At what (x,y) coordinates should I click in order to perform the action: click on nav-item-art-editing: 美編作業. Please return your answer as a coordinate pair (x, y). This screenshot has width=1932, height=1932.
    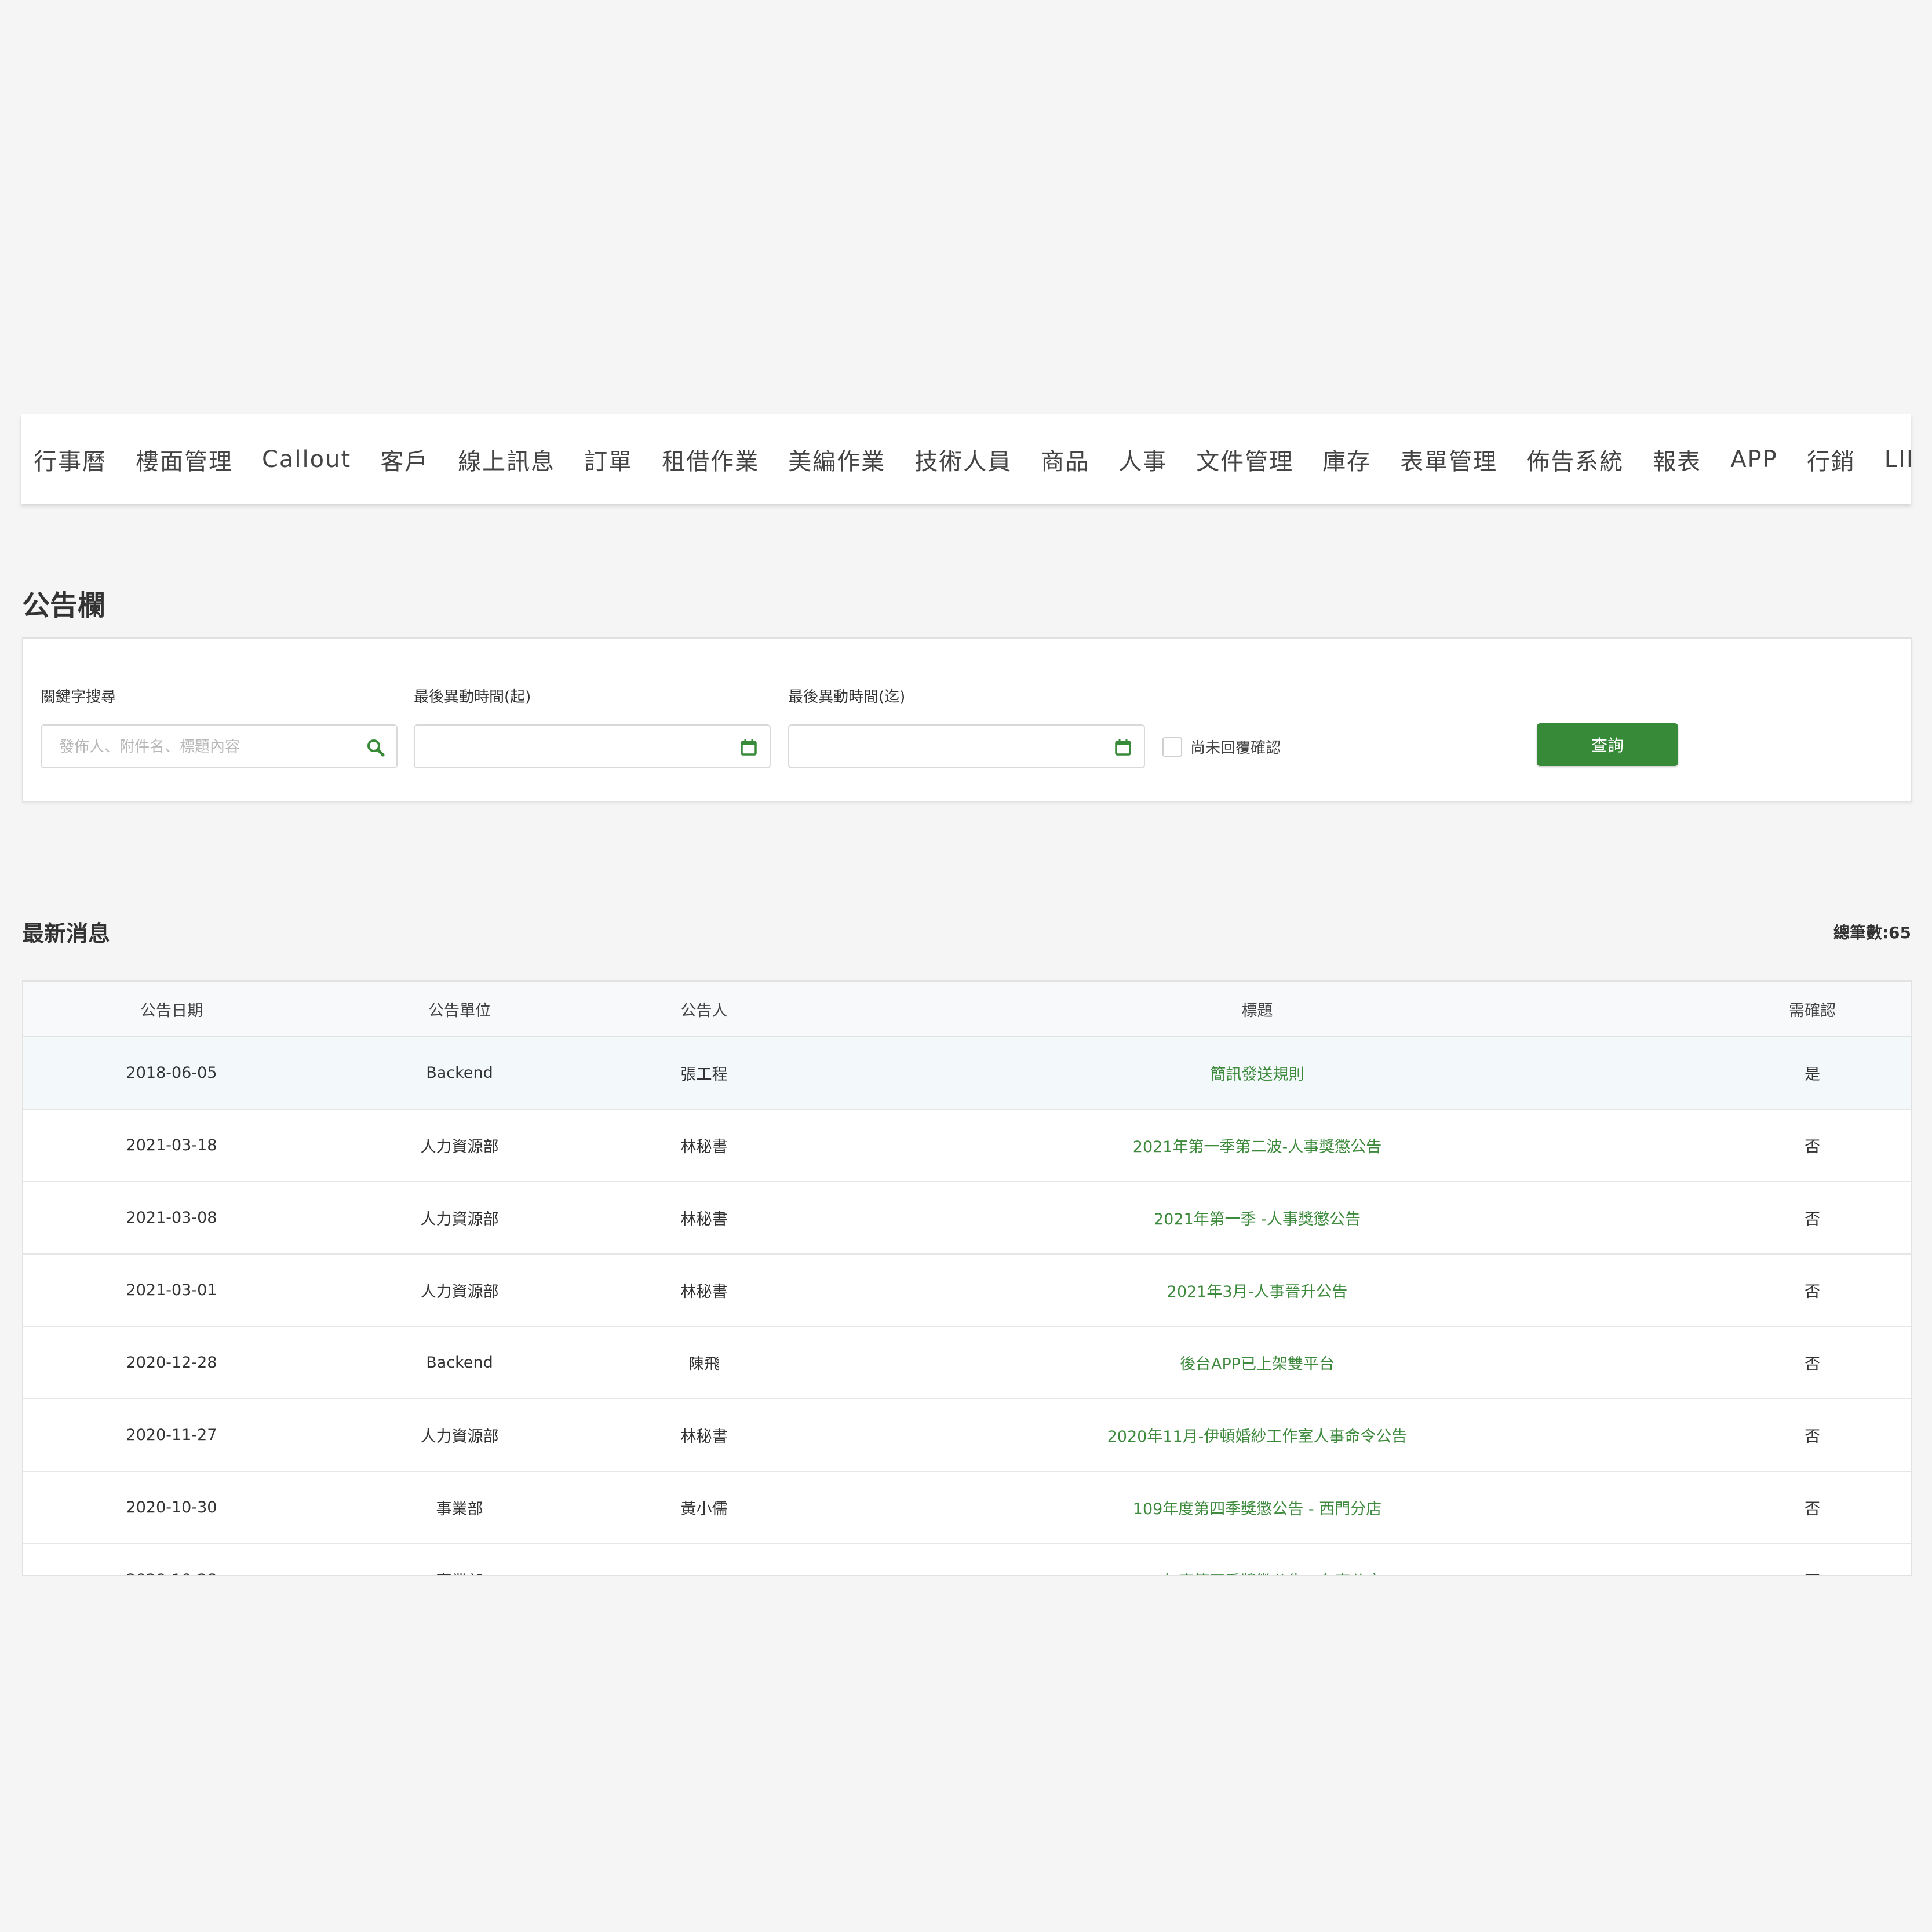
    Looking at the image, I should click on (836, 460).